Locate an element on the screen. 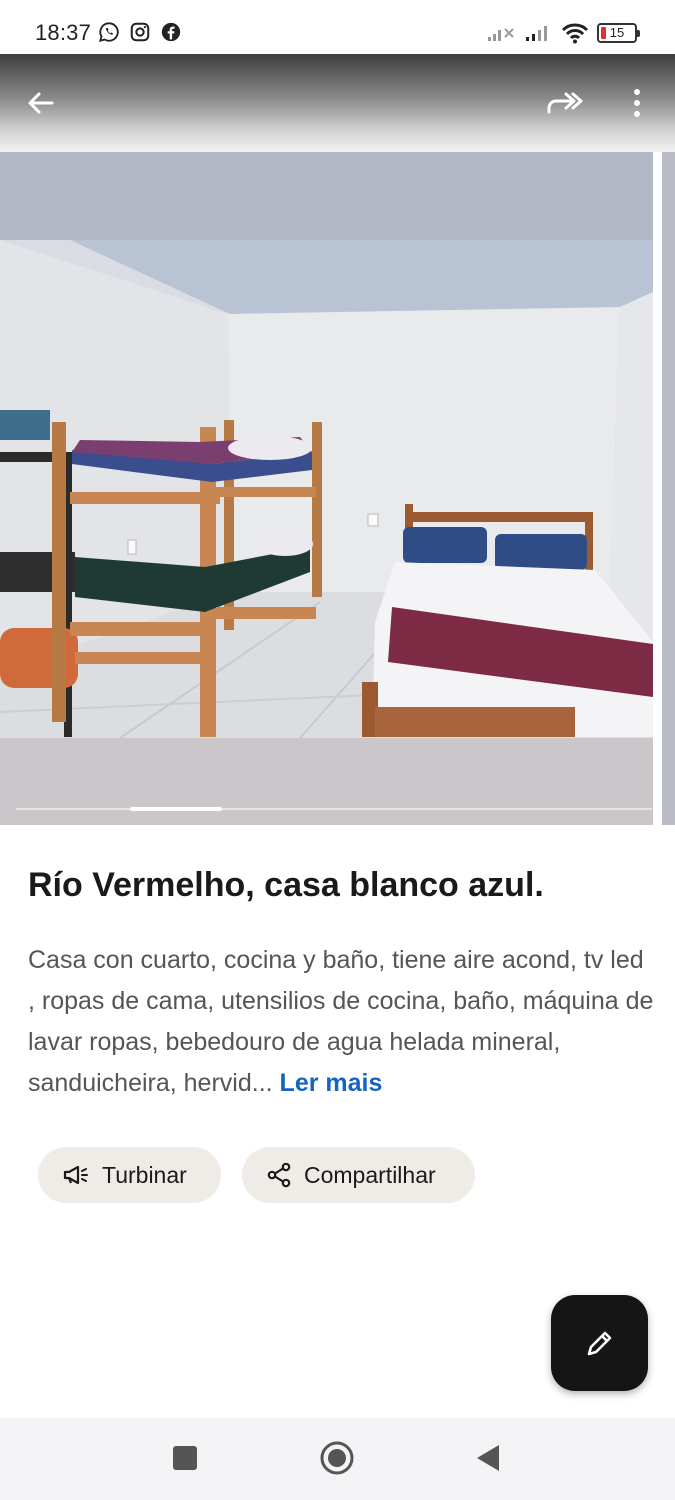 The image size is (675, 1500). facebook-icon is located at coordinates (171, 32).